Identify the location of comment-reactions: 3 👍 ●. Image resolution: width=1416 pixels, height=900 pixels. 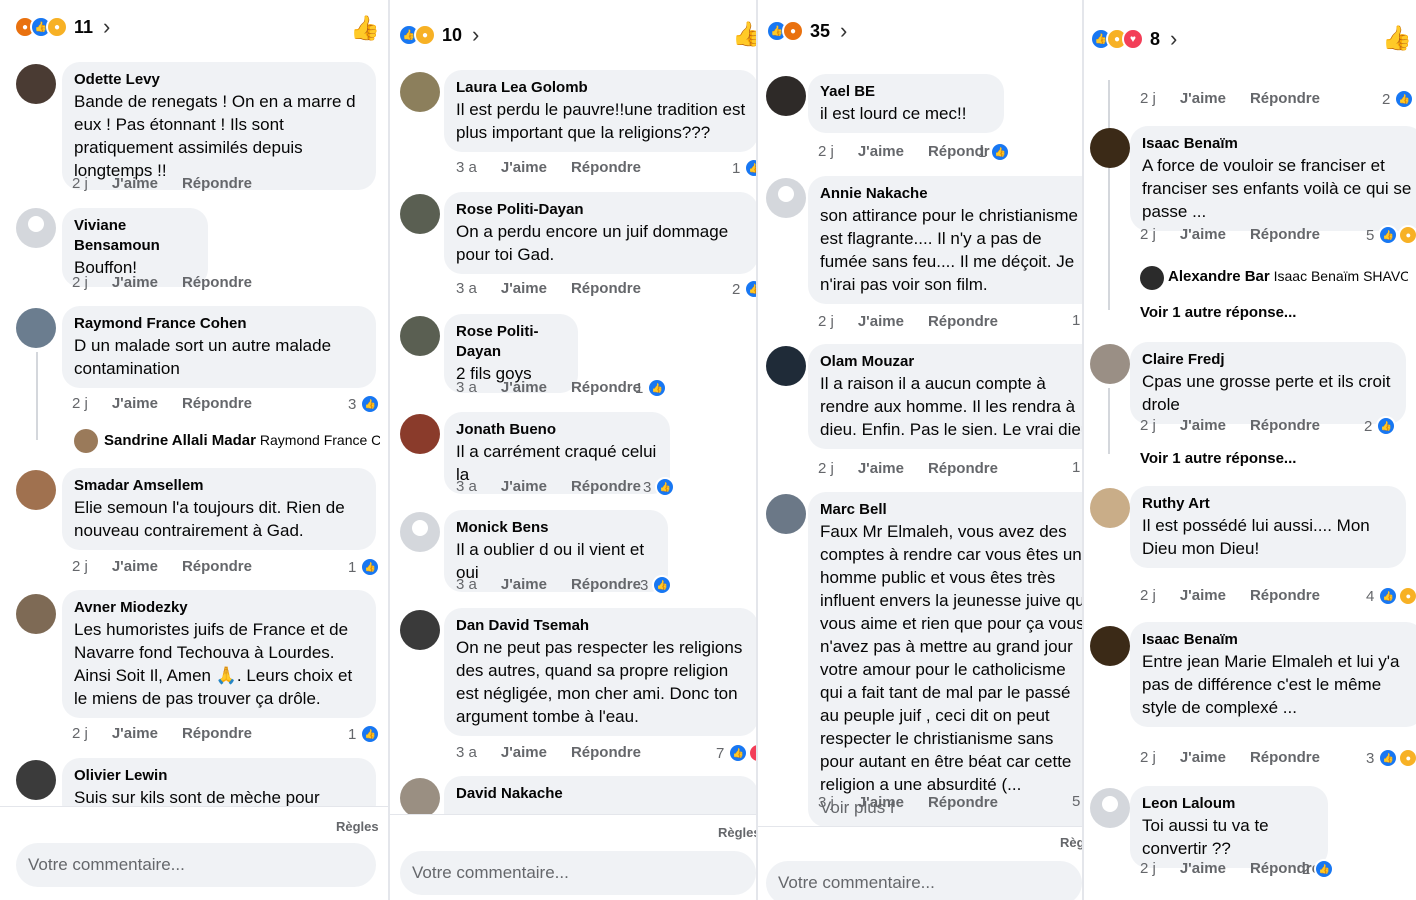
(1391, 758).